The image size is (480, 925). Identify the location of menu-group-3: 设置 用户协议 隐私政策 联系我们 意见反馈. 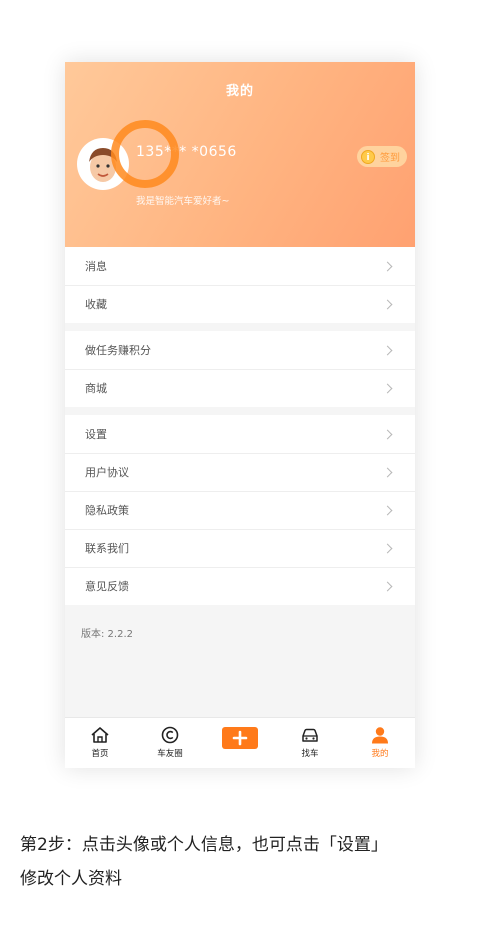
(240, 510).